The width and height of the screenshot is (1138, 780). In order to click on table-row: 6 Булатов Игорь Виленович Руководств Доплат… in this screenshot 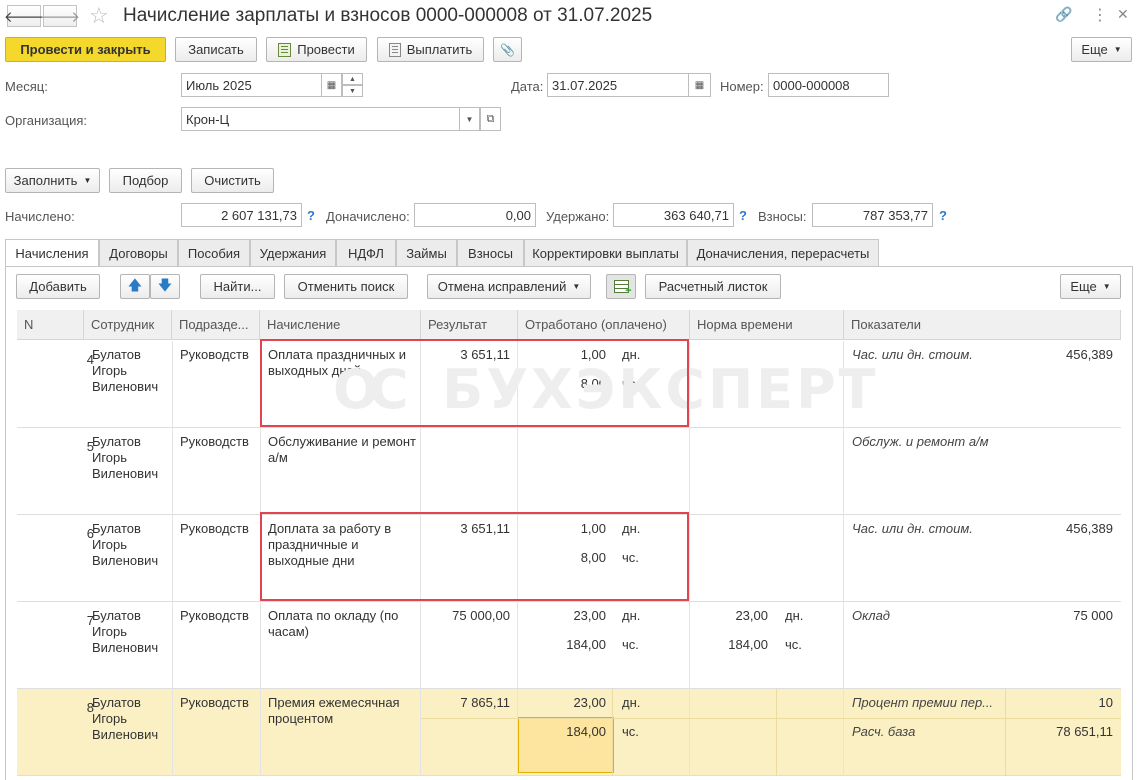, I will do `click(569, 558)`.